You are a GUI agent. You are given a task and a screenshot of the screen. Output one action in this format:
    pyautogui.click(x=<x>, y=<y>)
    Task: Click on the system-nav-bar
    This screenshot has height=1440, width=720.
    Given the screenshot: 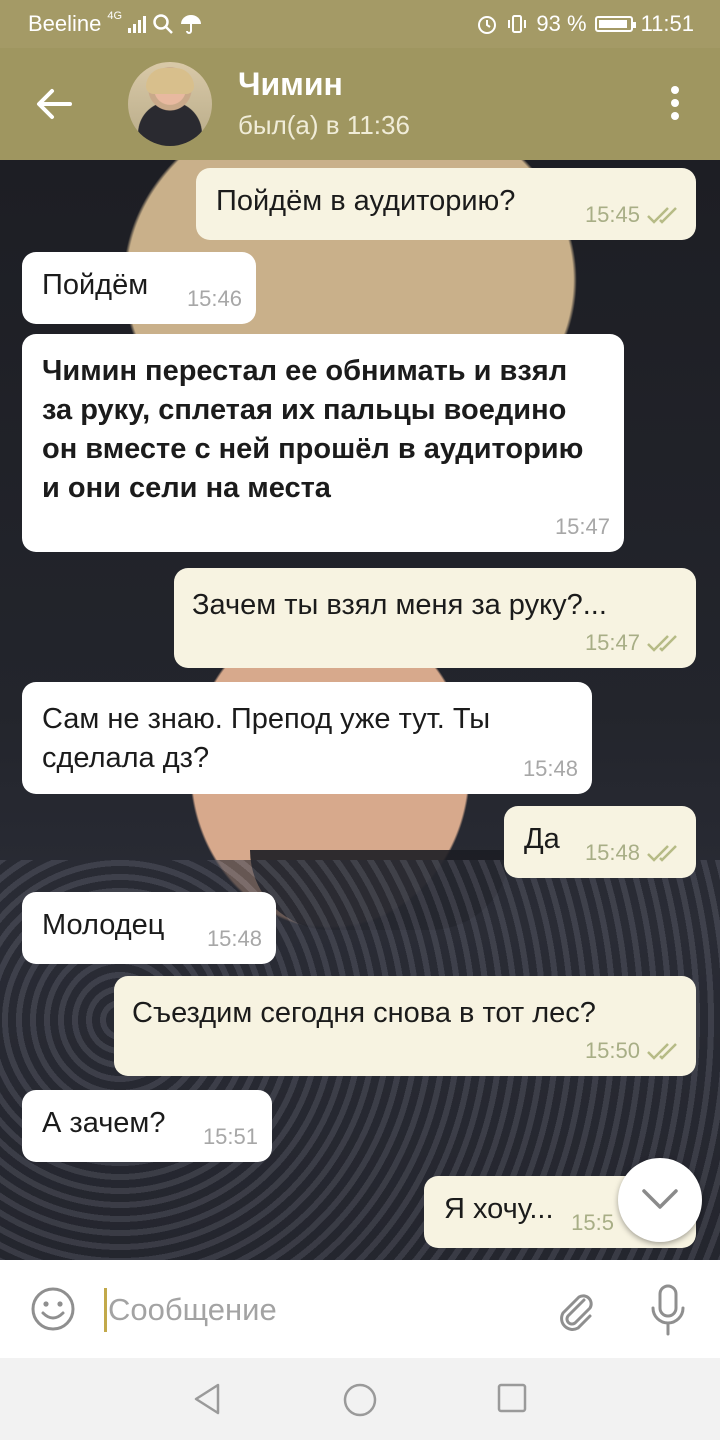 What is the action you would take?
    pyautogui.click(x=360, y=1399)
    